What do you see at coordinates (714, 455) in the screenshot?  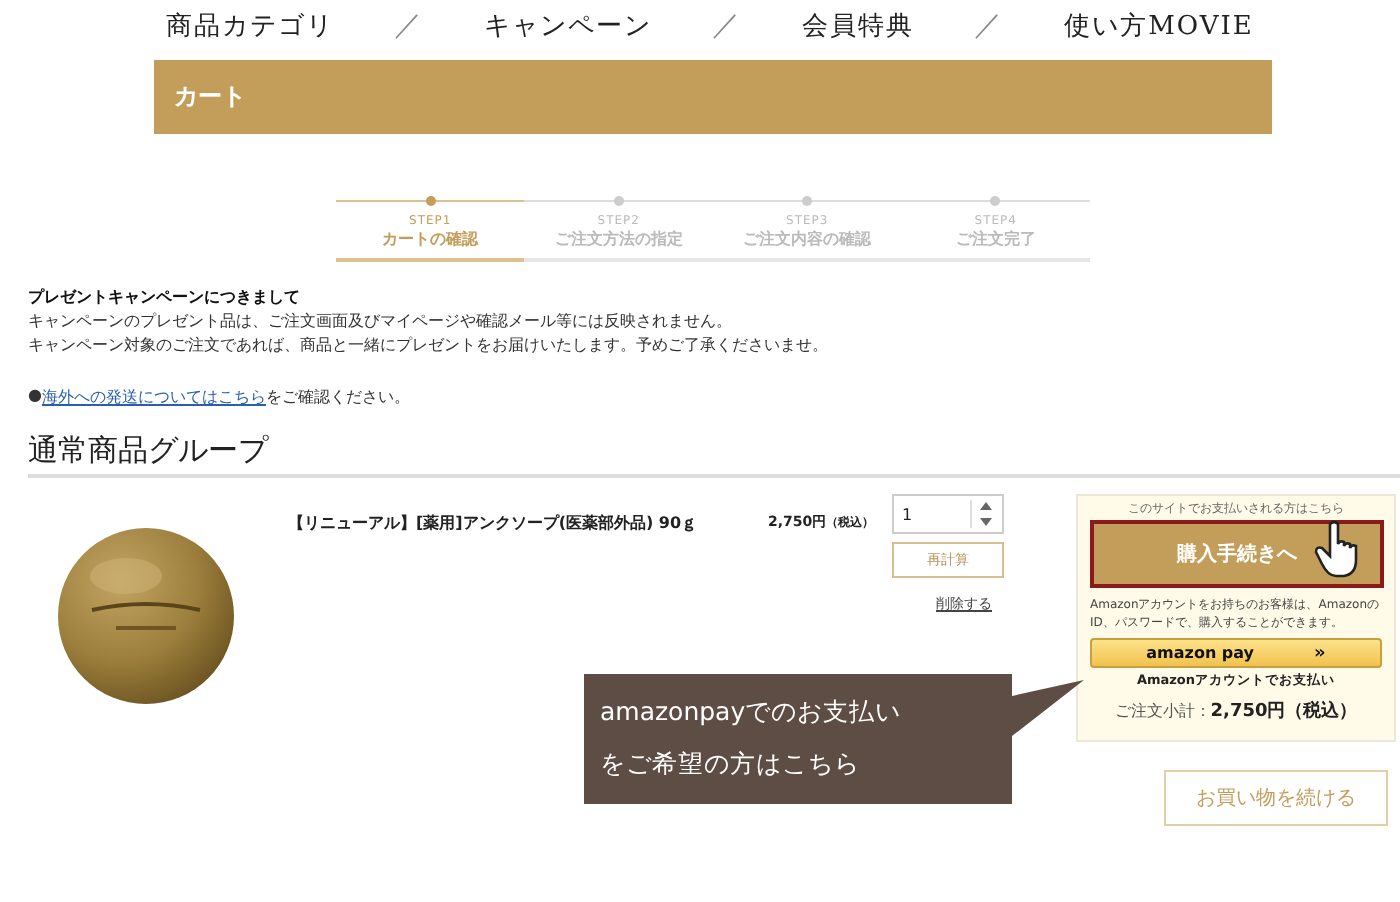 I see `group-title: 通常商品グループ` at bounding box center [714, 455].